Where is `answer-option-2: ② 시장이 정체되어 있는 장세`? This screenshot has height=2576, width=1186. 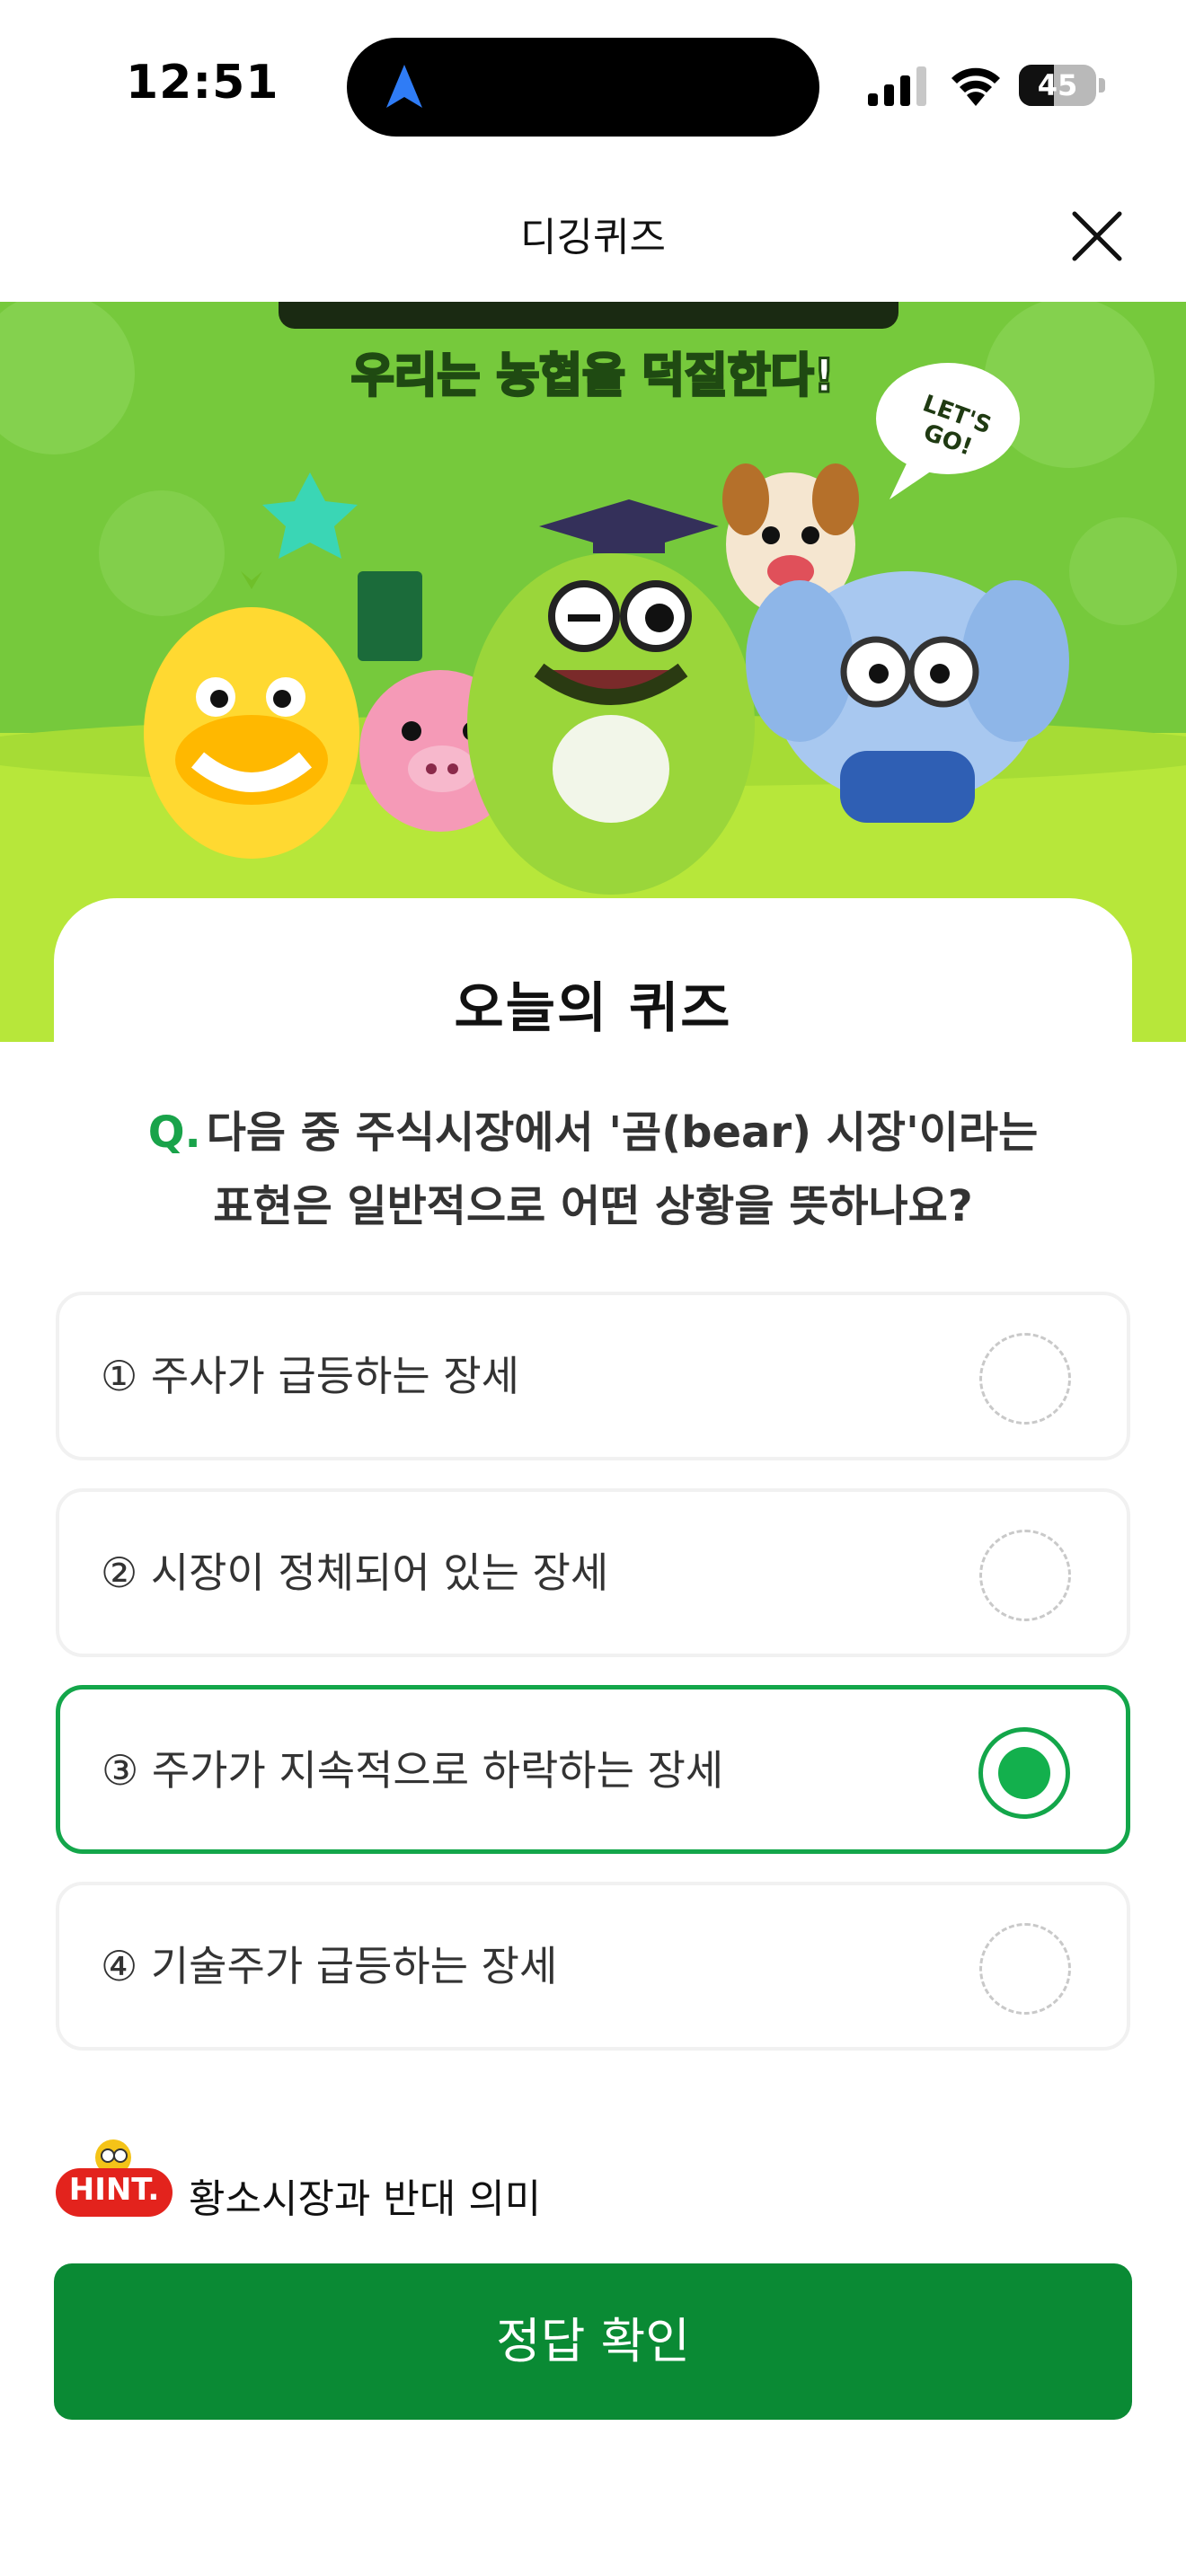
answer-option-2: ② 시장이 정체되어 있는 장세 is located at coordinates (593, 1572).